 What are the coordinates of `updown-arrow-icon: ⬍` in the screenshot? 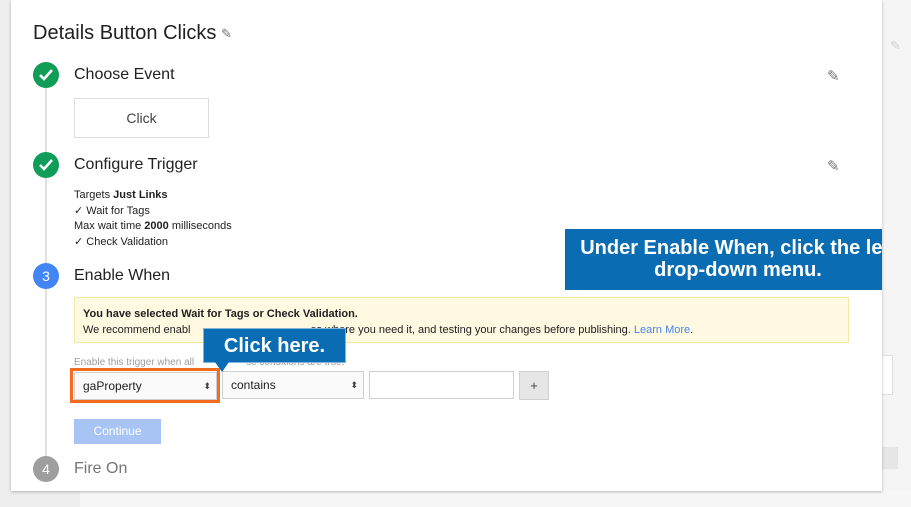 It's located at (354, 385).